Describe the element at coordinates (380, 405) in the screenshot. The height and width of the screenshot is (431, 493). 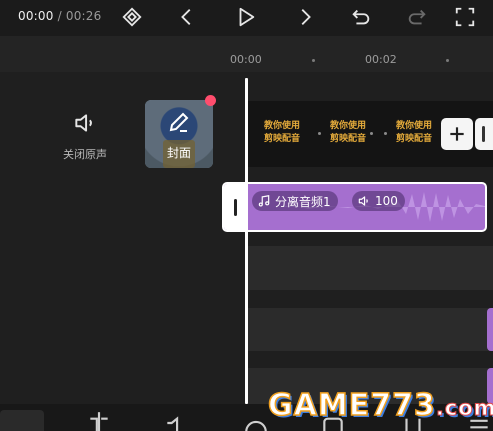
I see `site-watermark: GAME773.com` at that location.